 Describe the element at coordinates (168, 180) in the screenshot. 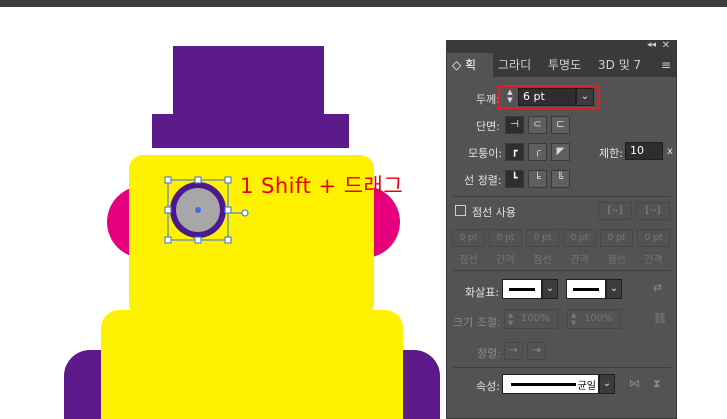

I see `handle-top-left` at that location.